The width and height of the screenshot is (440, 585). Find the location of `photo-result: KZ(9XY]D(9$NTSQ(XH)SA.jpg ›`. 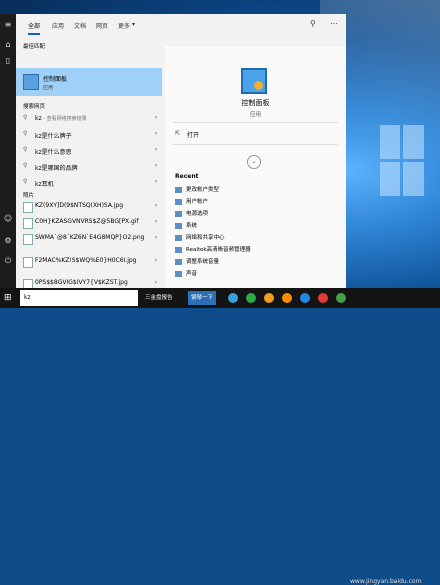

photo-result: KZ(9XY]D(9$NTSQ(XH)SA.jpg › is located at coordinates (89, 207).